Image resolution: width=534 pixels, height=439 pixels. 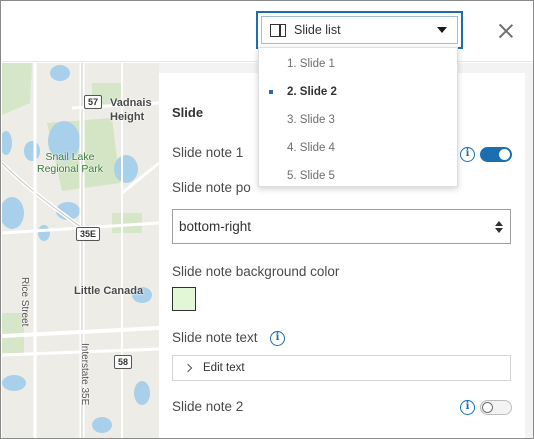 What do you see at coordinates (131, 103) in the screenshot?
I see `map-label-vadnais: Vadnais` at bounding box center [131, 103].